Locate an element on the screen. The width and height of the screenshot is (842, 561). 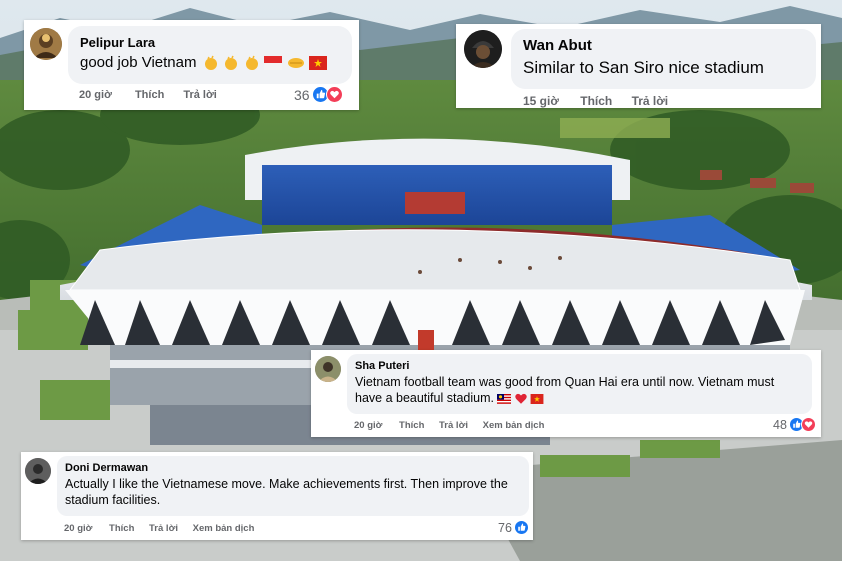
reaction-summary: 36 is located at coordinates (318, 94).